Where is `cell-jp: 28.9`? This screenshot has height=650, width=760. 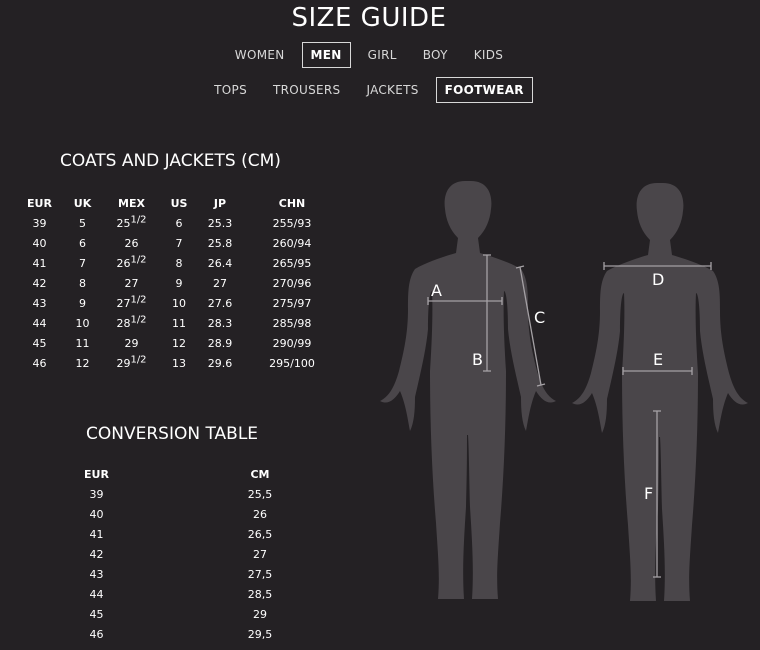
cell-jp: 28.9 is located at coordinates (220, 343).